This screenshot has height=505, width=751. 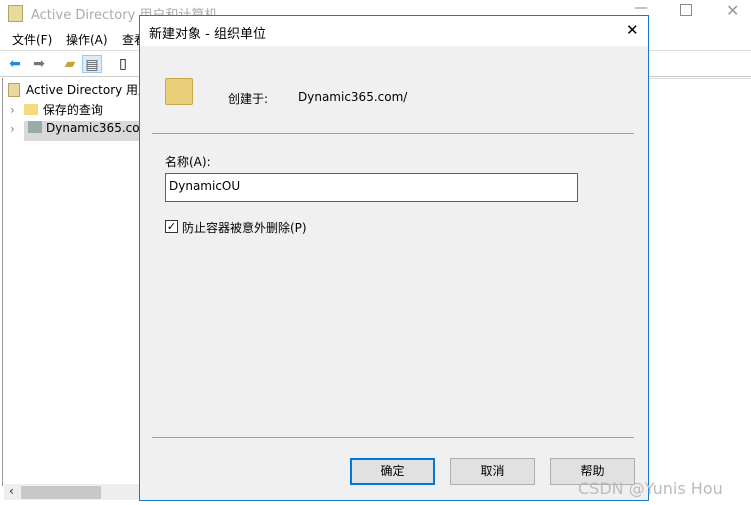 I want to click on up-folder-icon: ▰, so click(x=70, y=64).